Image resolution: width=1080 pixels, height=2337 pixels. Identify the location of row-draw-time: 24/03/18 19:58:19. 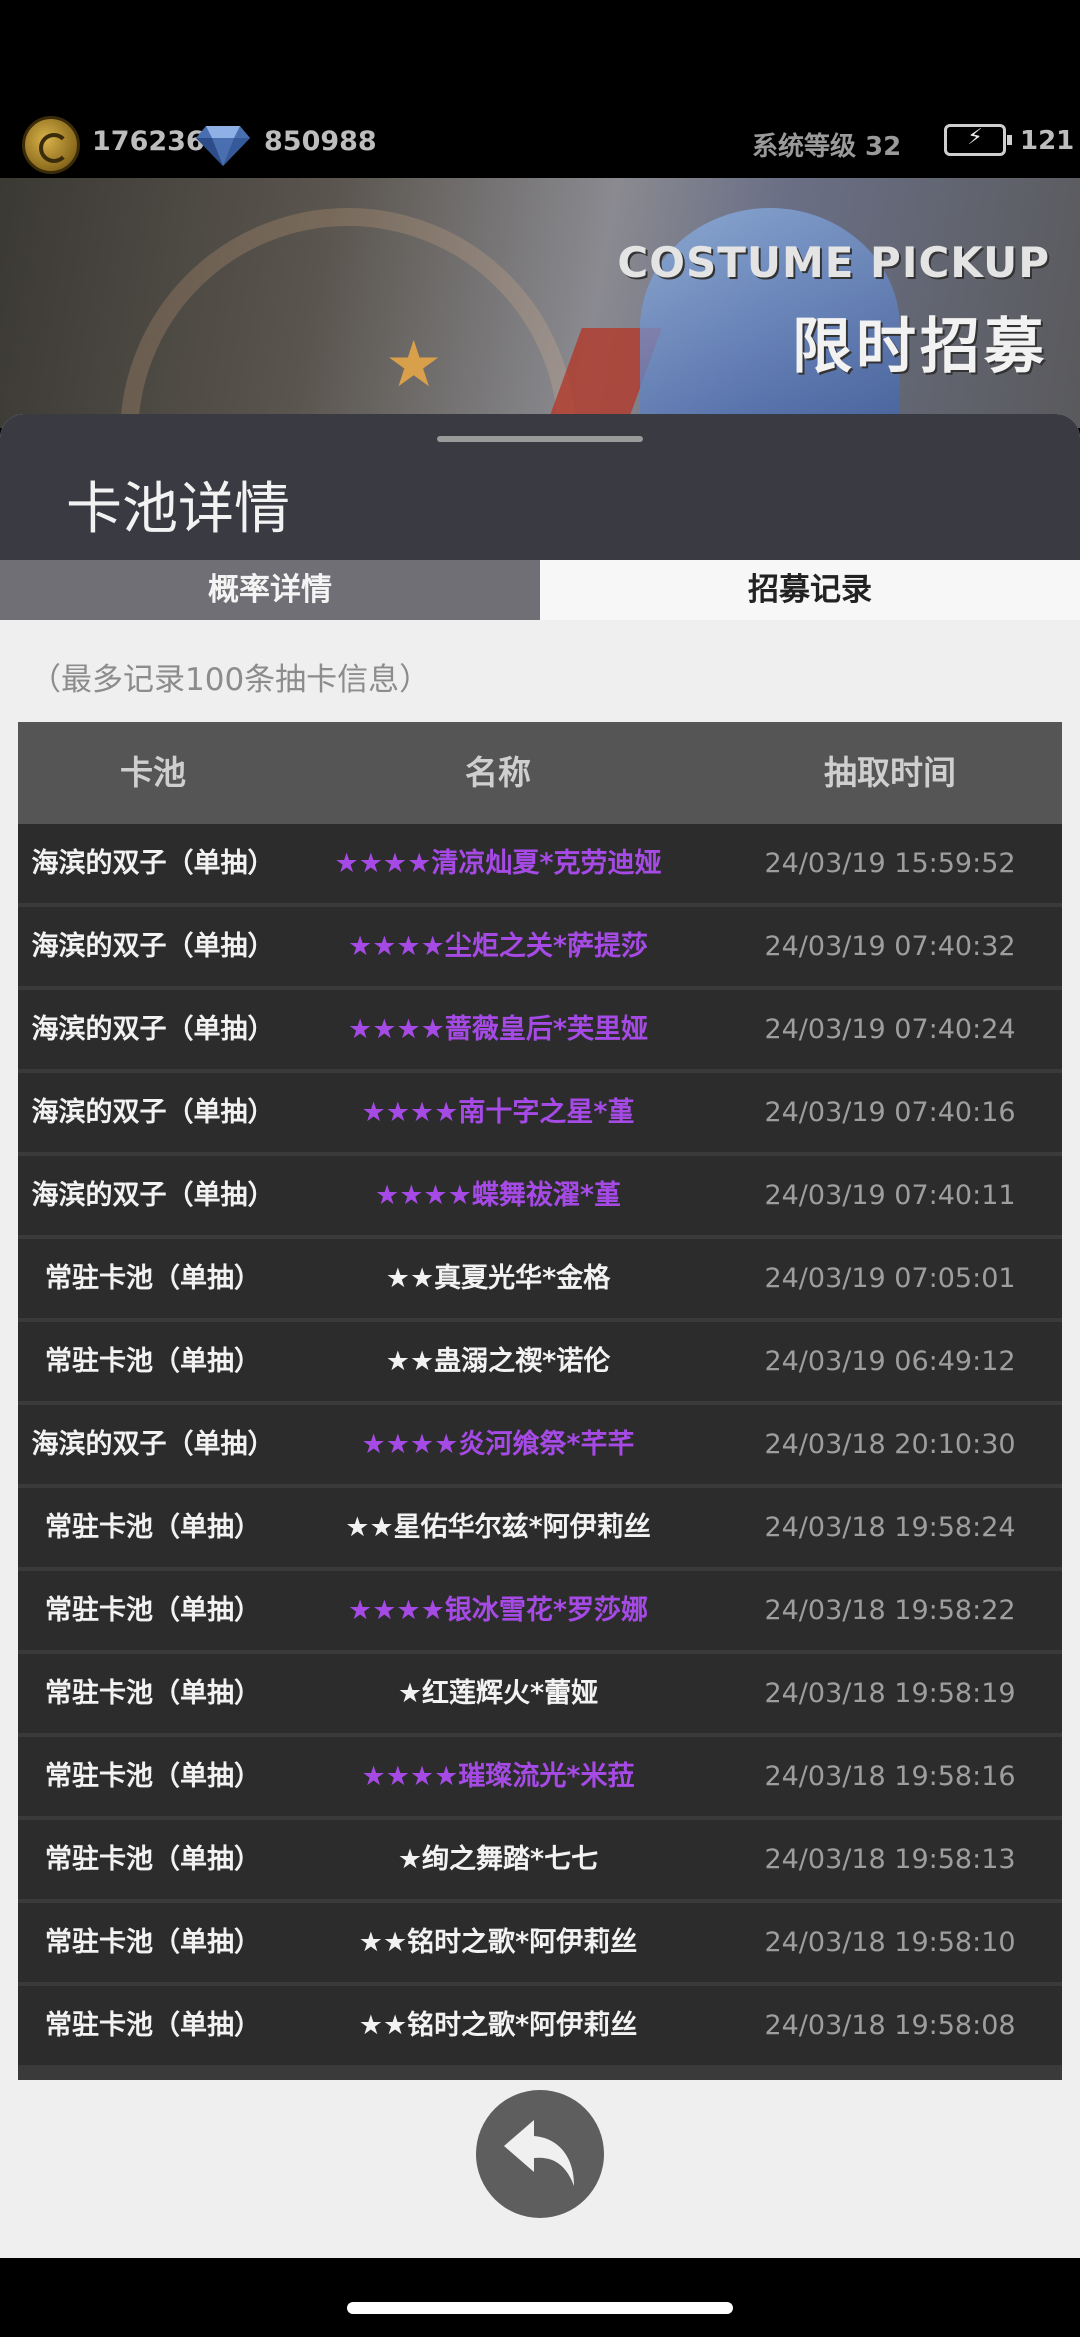
(890, 1693).